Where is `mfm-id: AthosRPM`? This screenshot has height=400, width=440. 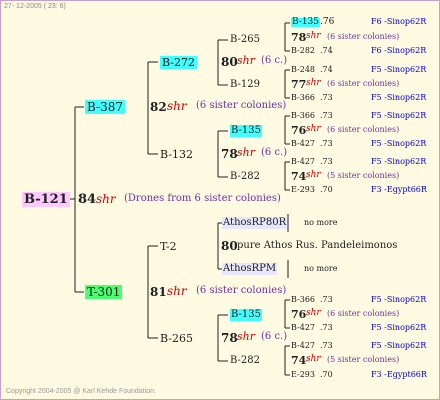 mfm-id: AthosRPM is located at coordinates (250, 269).